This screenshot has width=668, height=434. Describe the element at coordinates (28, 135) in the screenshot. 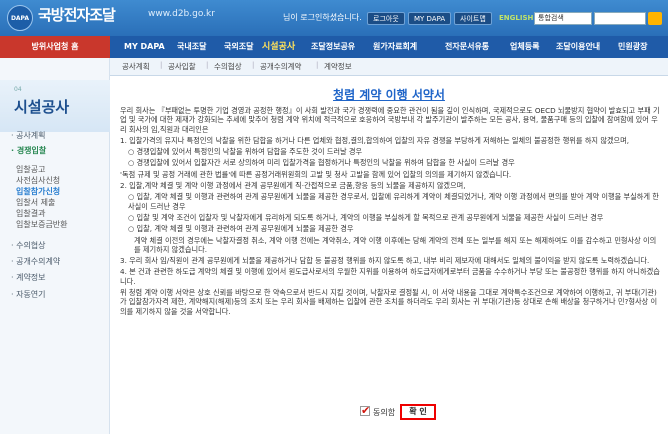

I see `sidebar-item: · 공사계획` at that location.